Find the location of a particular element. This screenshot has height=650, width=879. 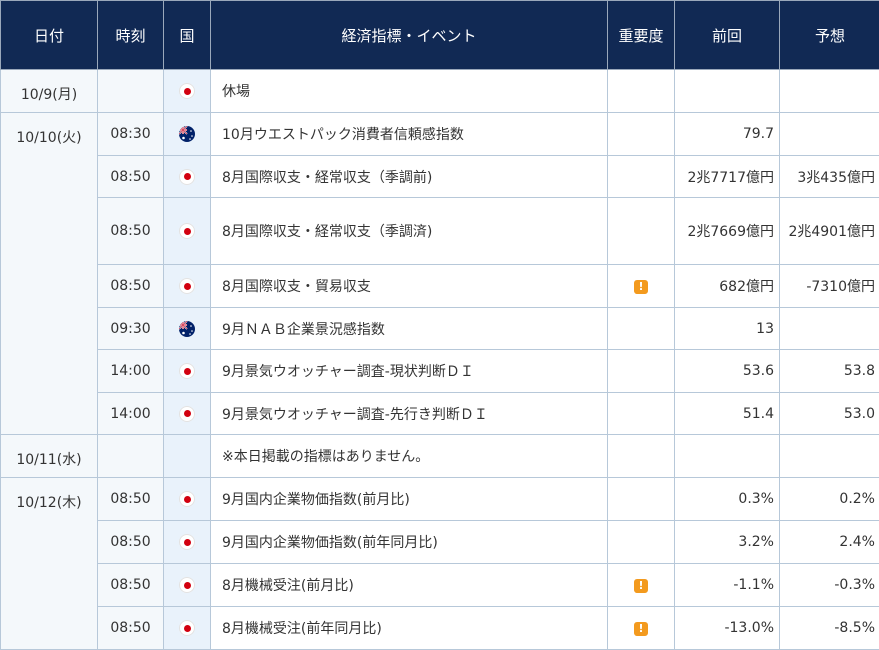

importance-cell: ! is located at coordinates (641, 585).